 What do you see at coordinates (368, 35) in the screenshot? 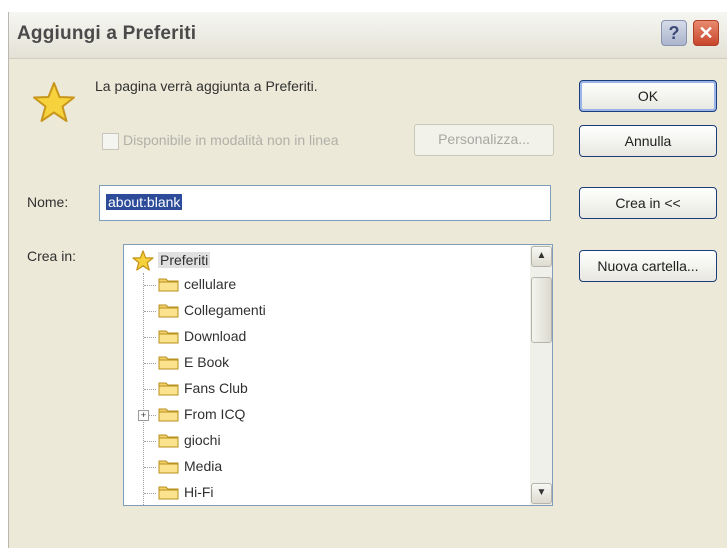
I see `title-bar: Aggiungi a Preferiti ? ✕` at bounding box center [368, 35].